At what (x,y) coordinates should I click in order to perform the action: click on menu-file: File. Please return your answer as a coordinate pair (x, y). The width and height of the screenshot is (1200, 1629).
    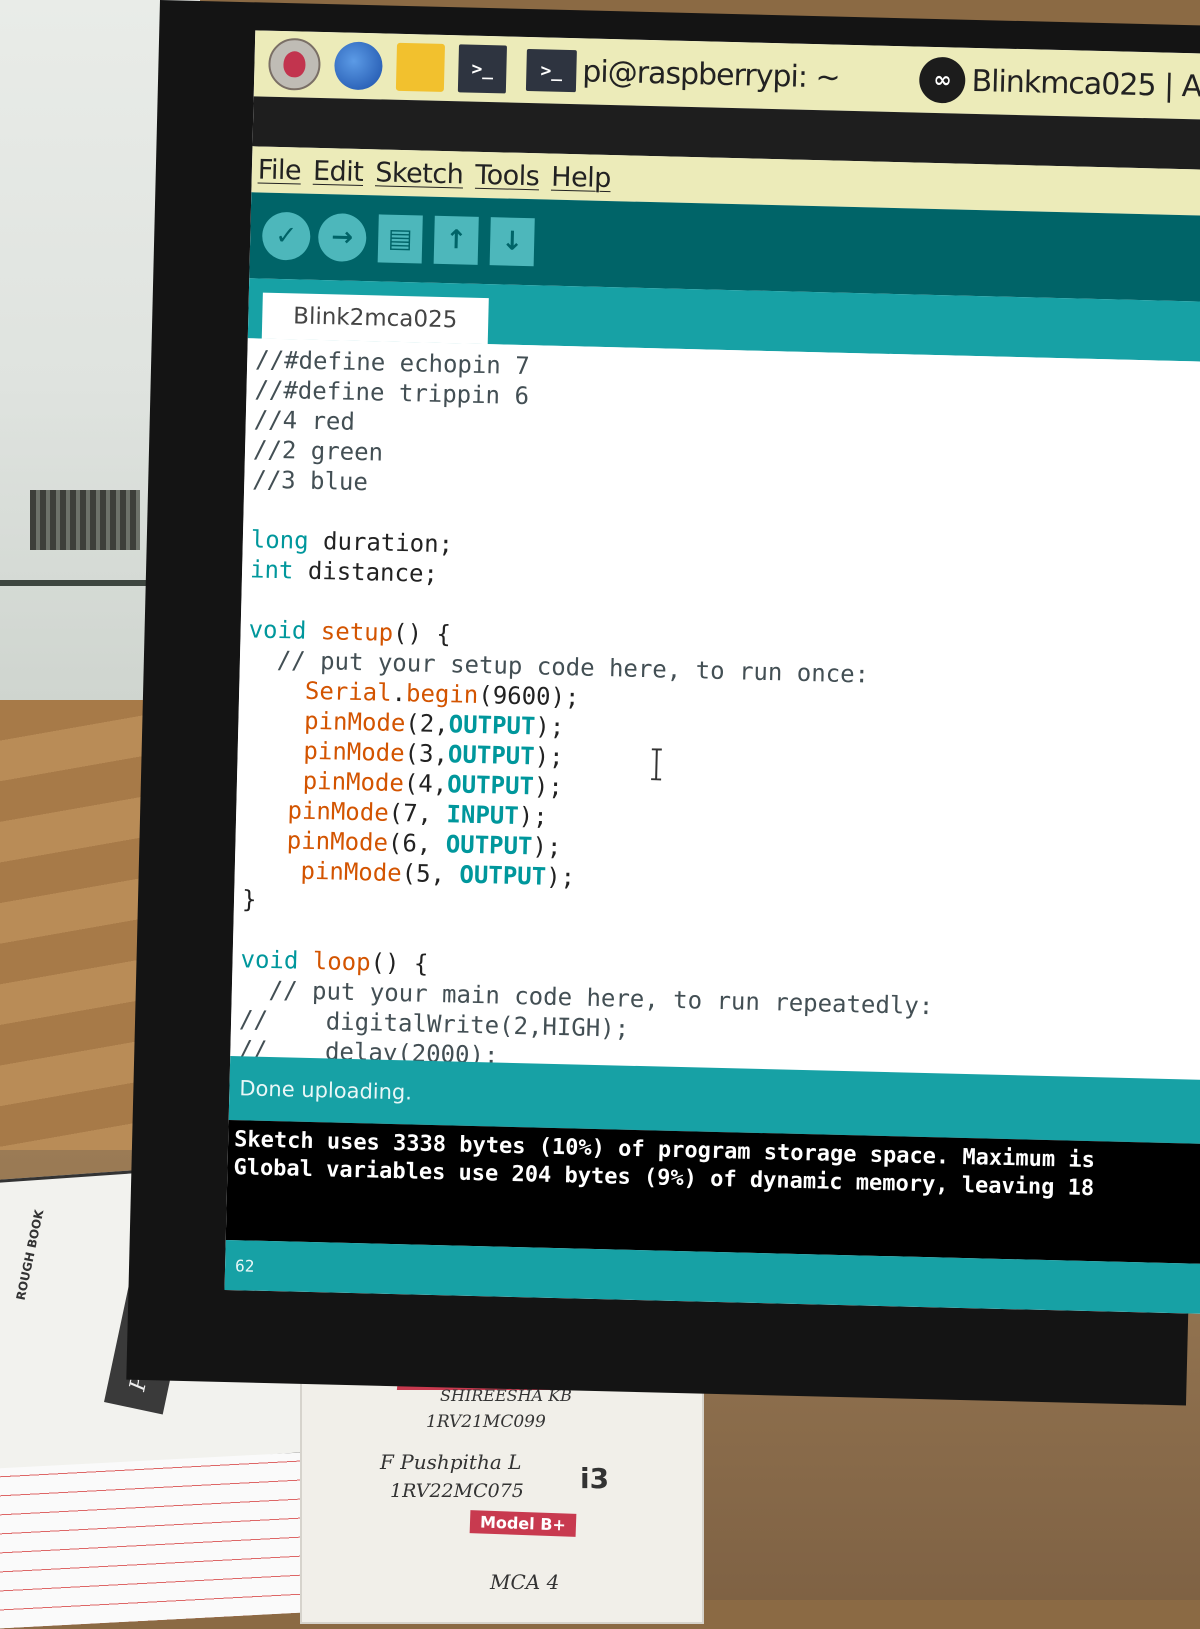
    Looking at the image, I should click on (280, 170).